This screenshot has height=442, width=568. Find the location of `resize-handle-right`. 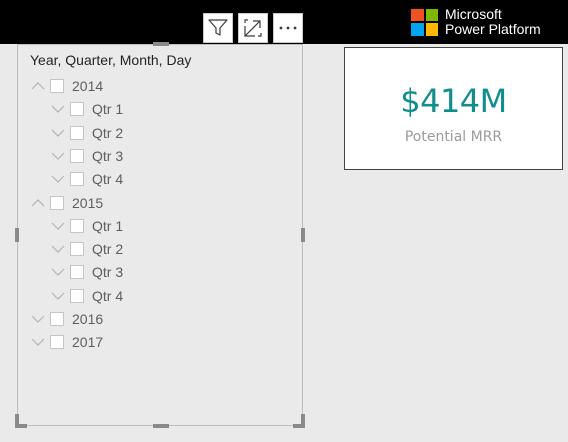

resize-handle-right is located at coordinates (303, 235).